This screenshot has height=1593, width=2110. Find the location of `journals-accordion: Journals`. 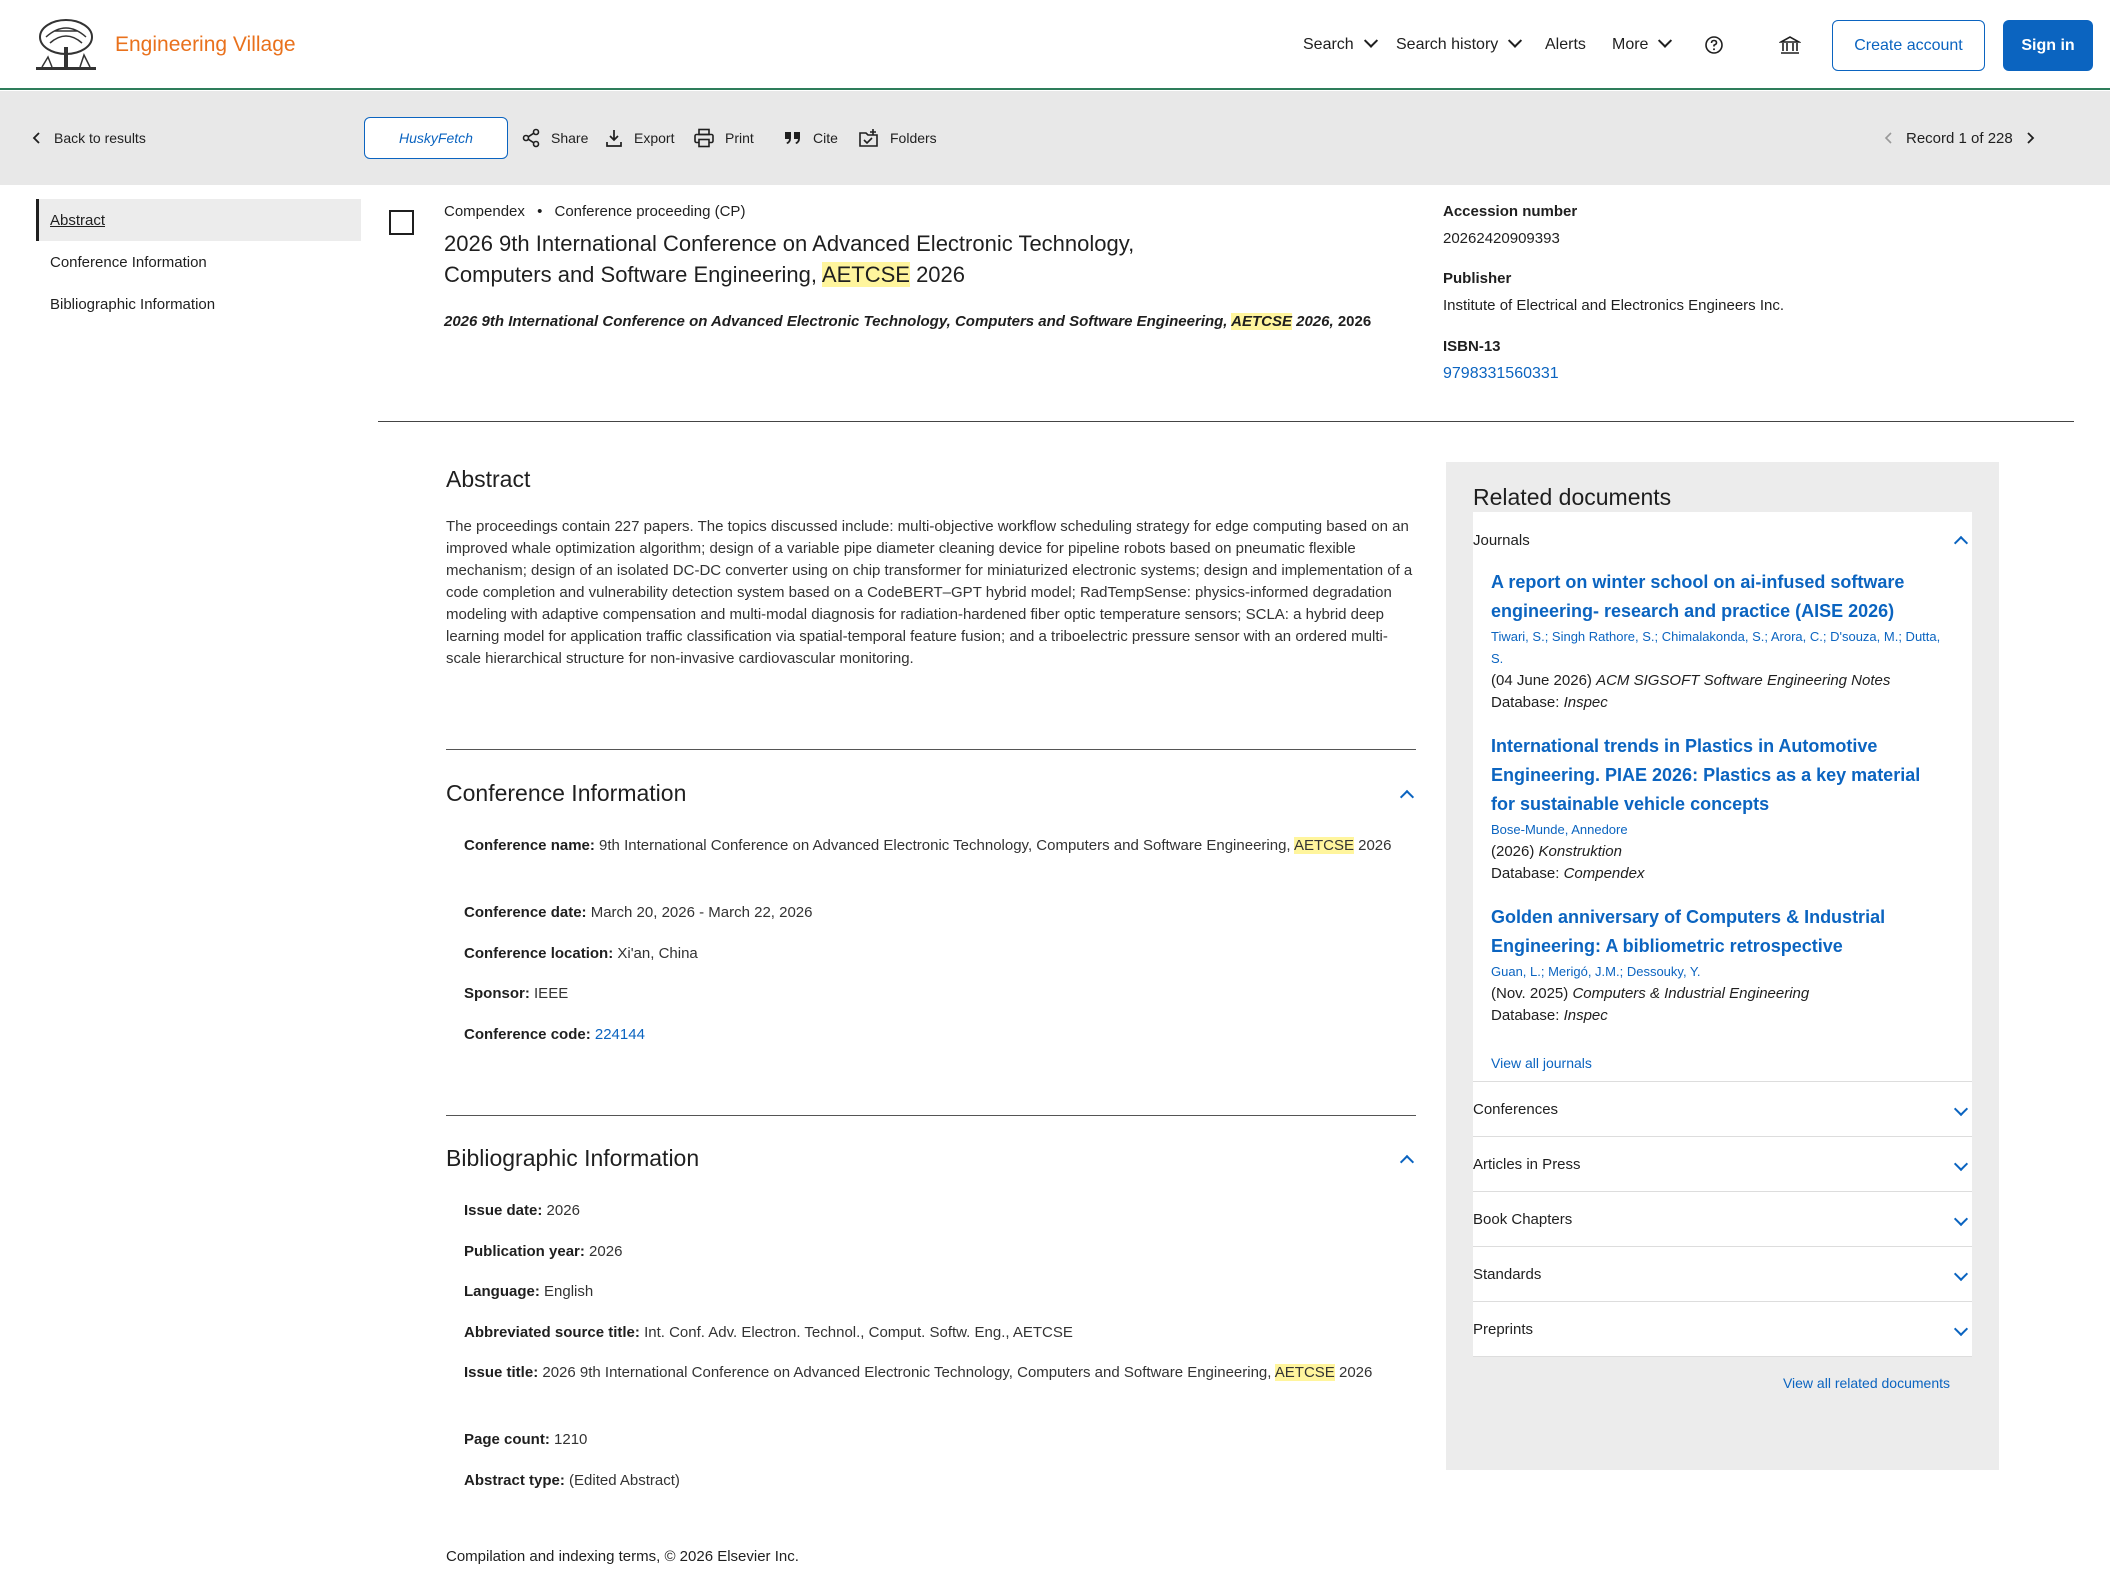

journals-accordion: Journals is located at coordinates (1722, 540).